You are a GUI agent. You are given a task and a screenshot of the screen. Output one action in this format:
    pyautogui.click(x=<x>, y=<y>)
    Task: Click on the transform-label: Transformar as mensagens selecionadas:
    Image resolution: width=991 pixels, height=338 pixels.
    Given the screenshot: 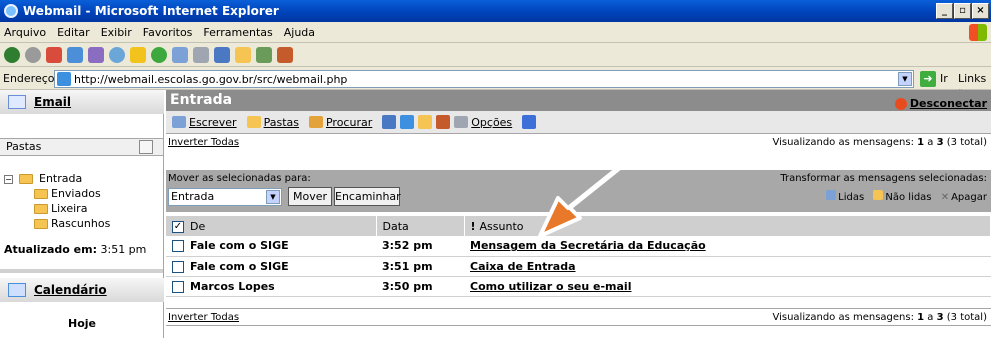 What is the action you would take?
    pyautogui.click(x=883, y=178)
    